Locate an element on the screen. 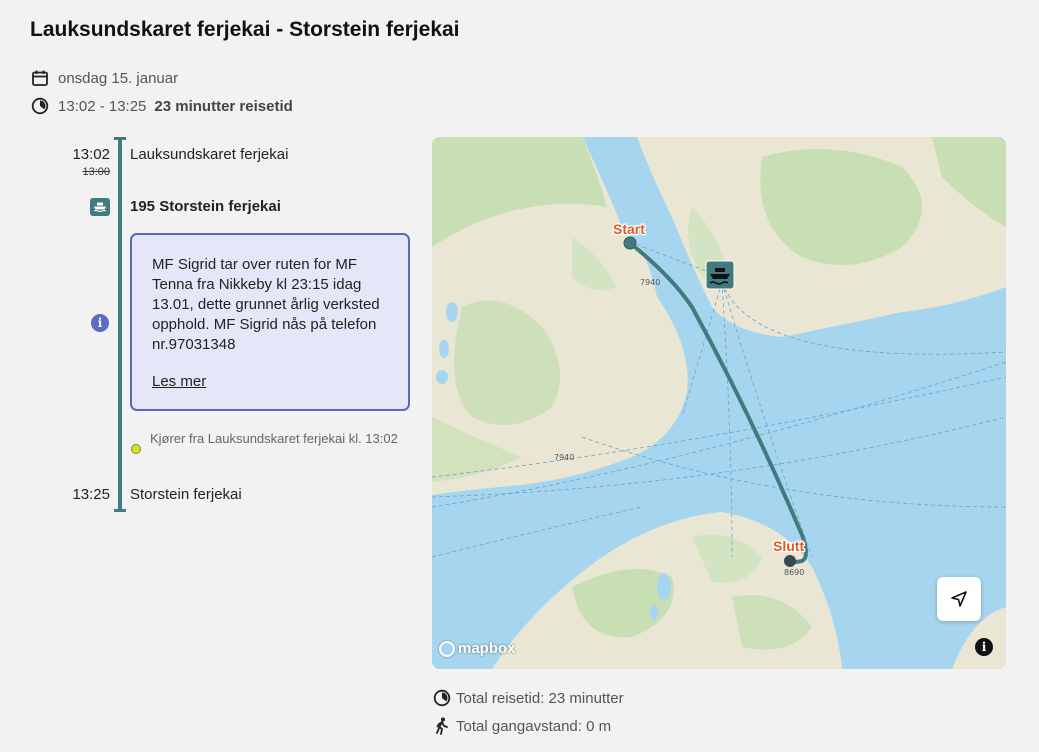 The image size is (1039, 752). read-more-link: Les mer is located at coordinates (179, 381).